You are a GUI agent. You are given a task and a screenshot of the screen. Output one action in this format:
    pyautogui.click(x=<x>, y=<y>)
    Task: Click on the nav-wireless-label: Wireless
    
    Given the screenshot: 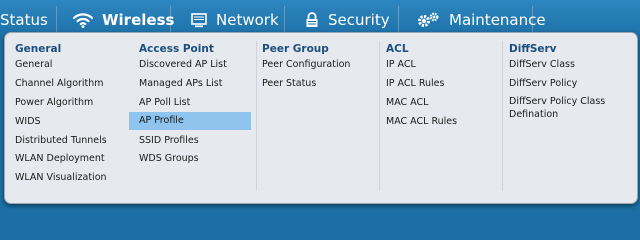 What is the action you would take?
    pyautogui.click(x=138, y=20)
    